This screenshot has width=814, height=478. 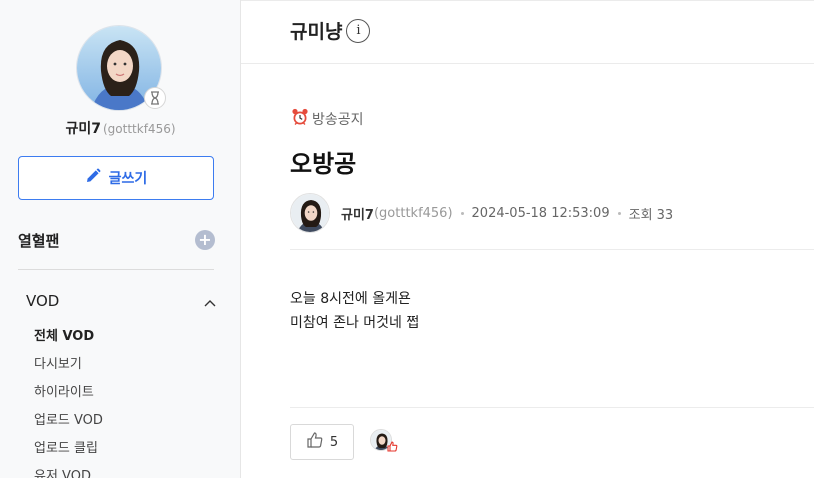 What do you see at coordinates (315, 442) in the screenshot?
I see `thumbs-up-icon` at bounding box center [315, 442].